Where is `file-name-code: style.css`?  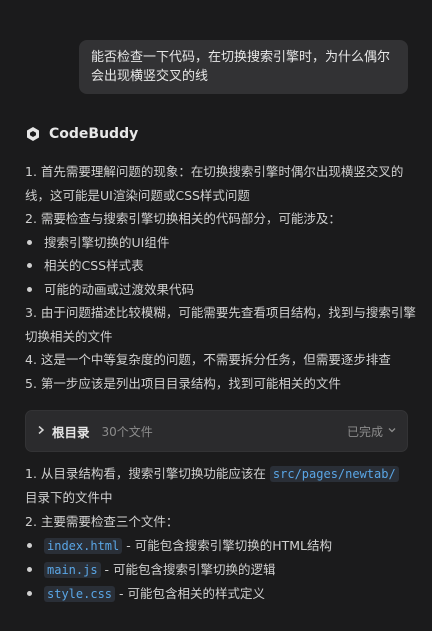
file-name-code: style.css is located at coordinates (80, 594).